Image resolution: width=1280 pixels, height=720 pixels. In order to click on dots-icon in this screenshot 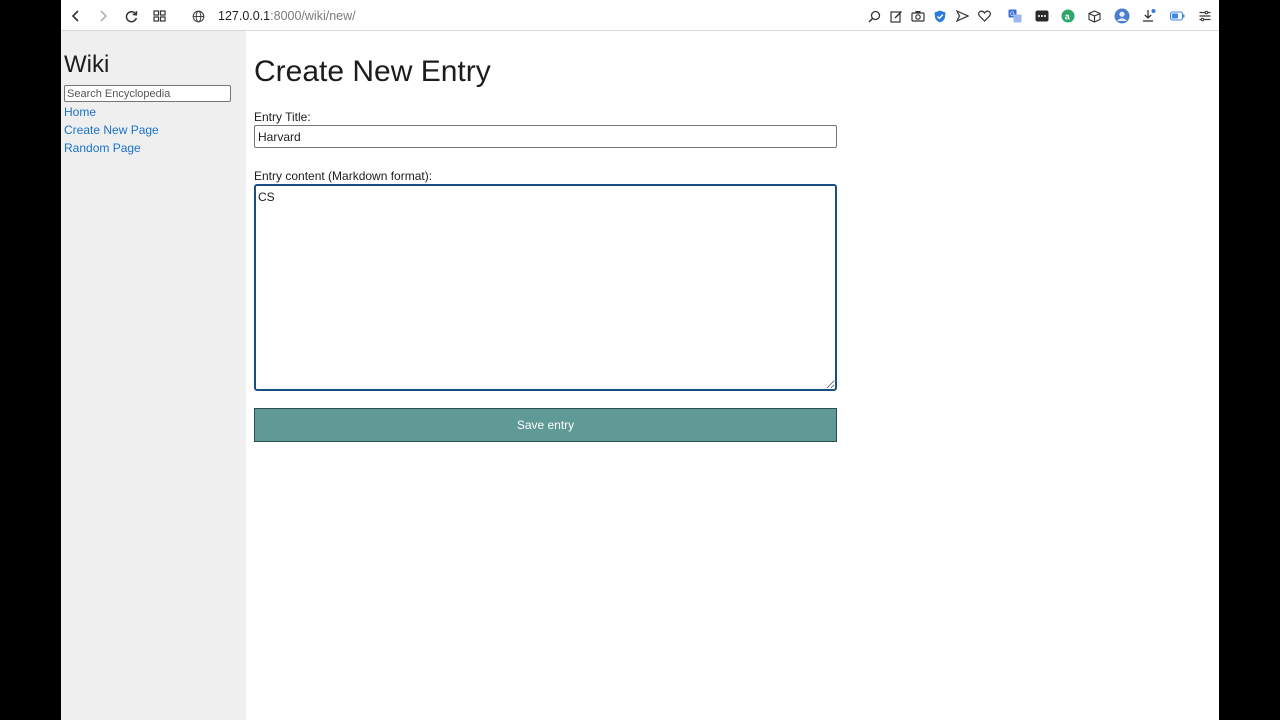, I will do `click(1042, 16)`.